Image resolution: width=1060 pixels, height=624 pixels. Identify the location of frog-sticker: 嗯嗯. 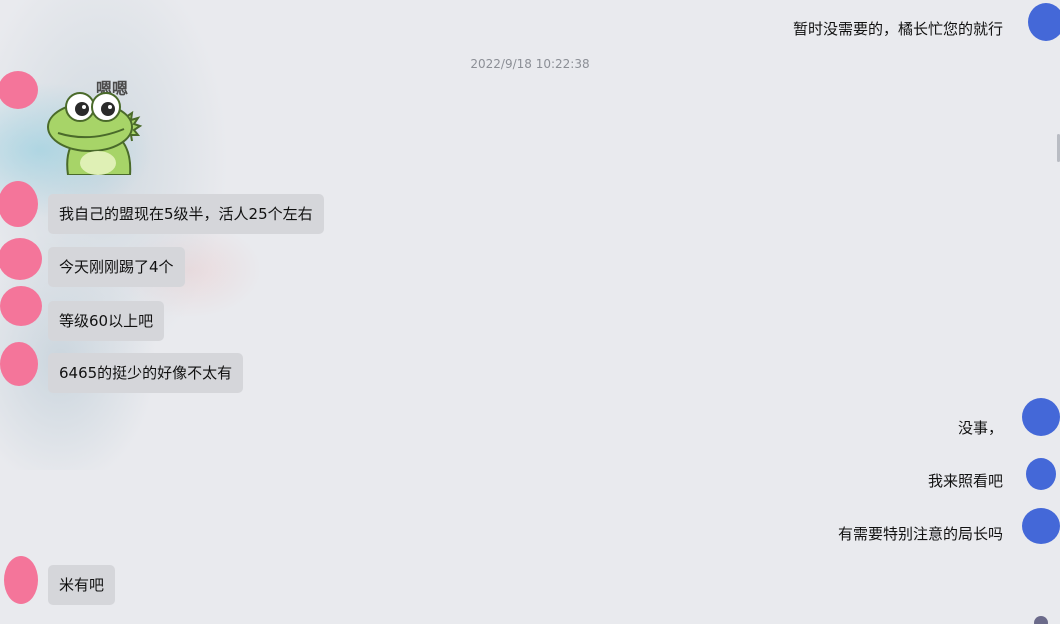
(96, 126).